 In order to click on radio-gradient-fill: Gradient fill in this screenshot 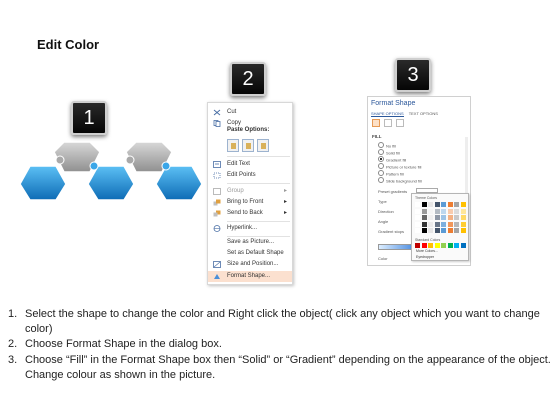, I will do `click(392, 159)`.